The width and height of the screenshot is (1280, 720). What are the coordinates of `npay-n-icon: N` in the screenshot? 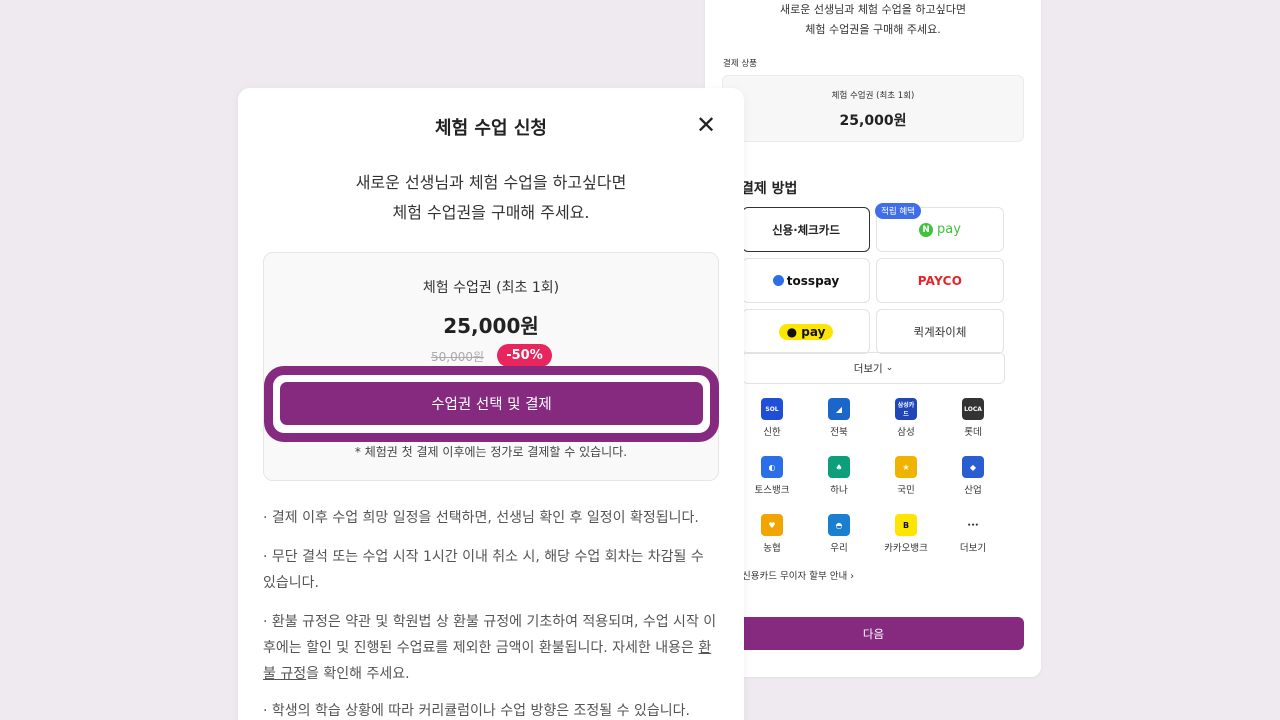 It's located at (926, 229).